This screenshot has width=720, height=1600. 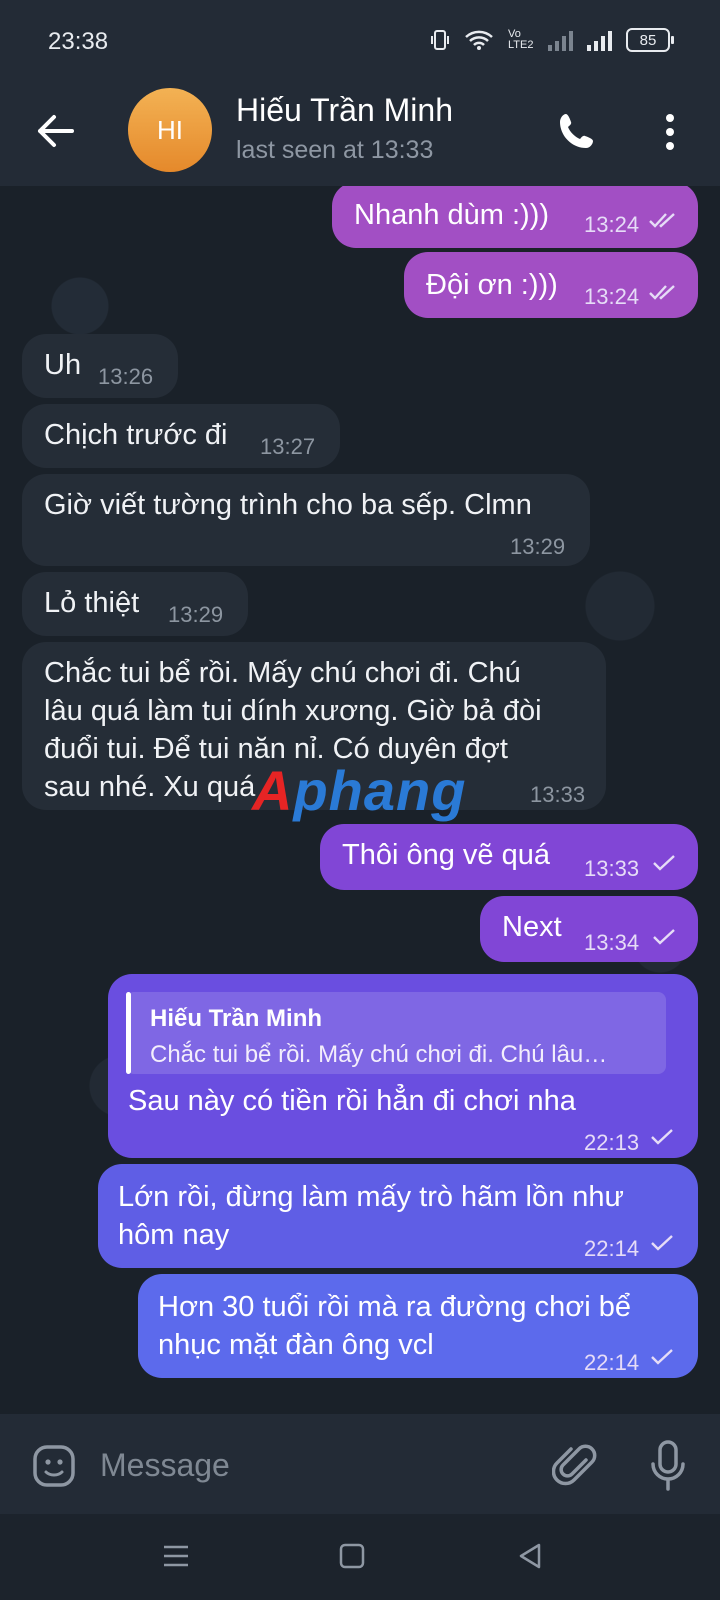 I want to click on vibrate-icon, so click(x=440, y=40).